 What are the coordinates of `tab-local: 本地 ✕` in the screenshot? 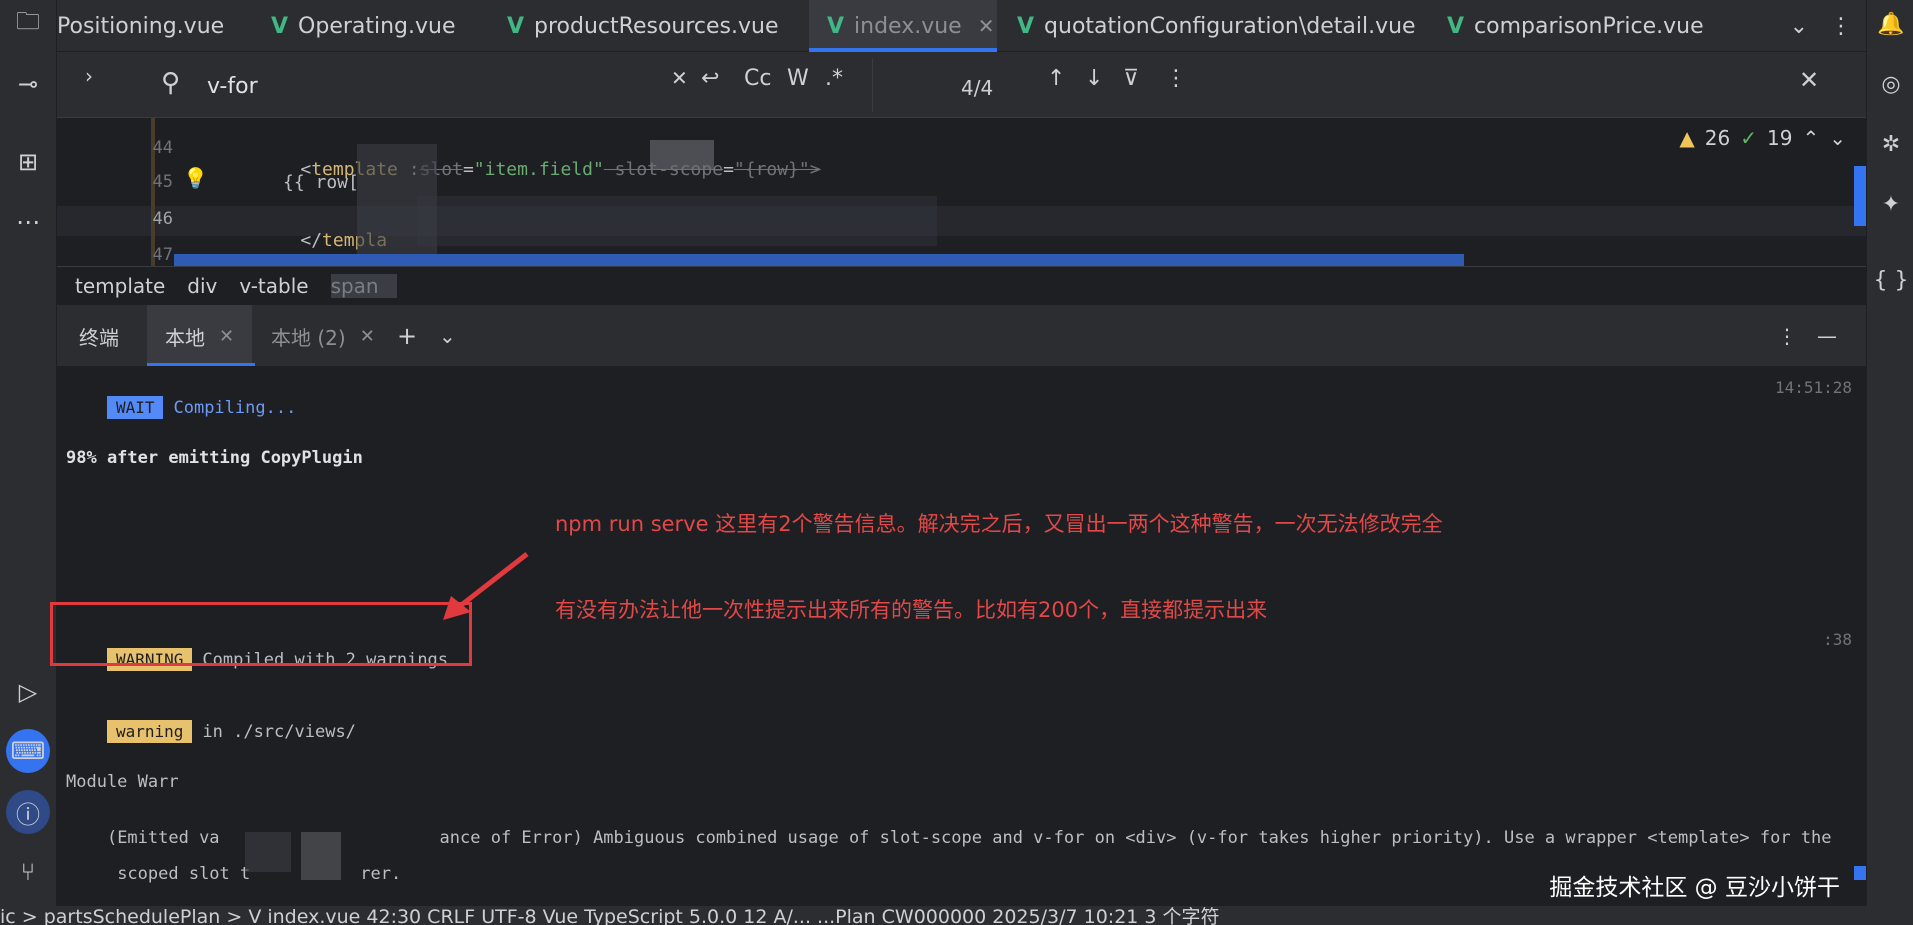 It's located at (200, 336).